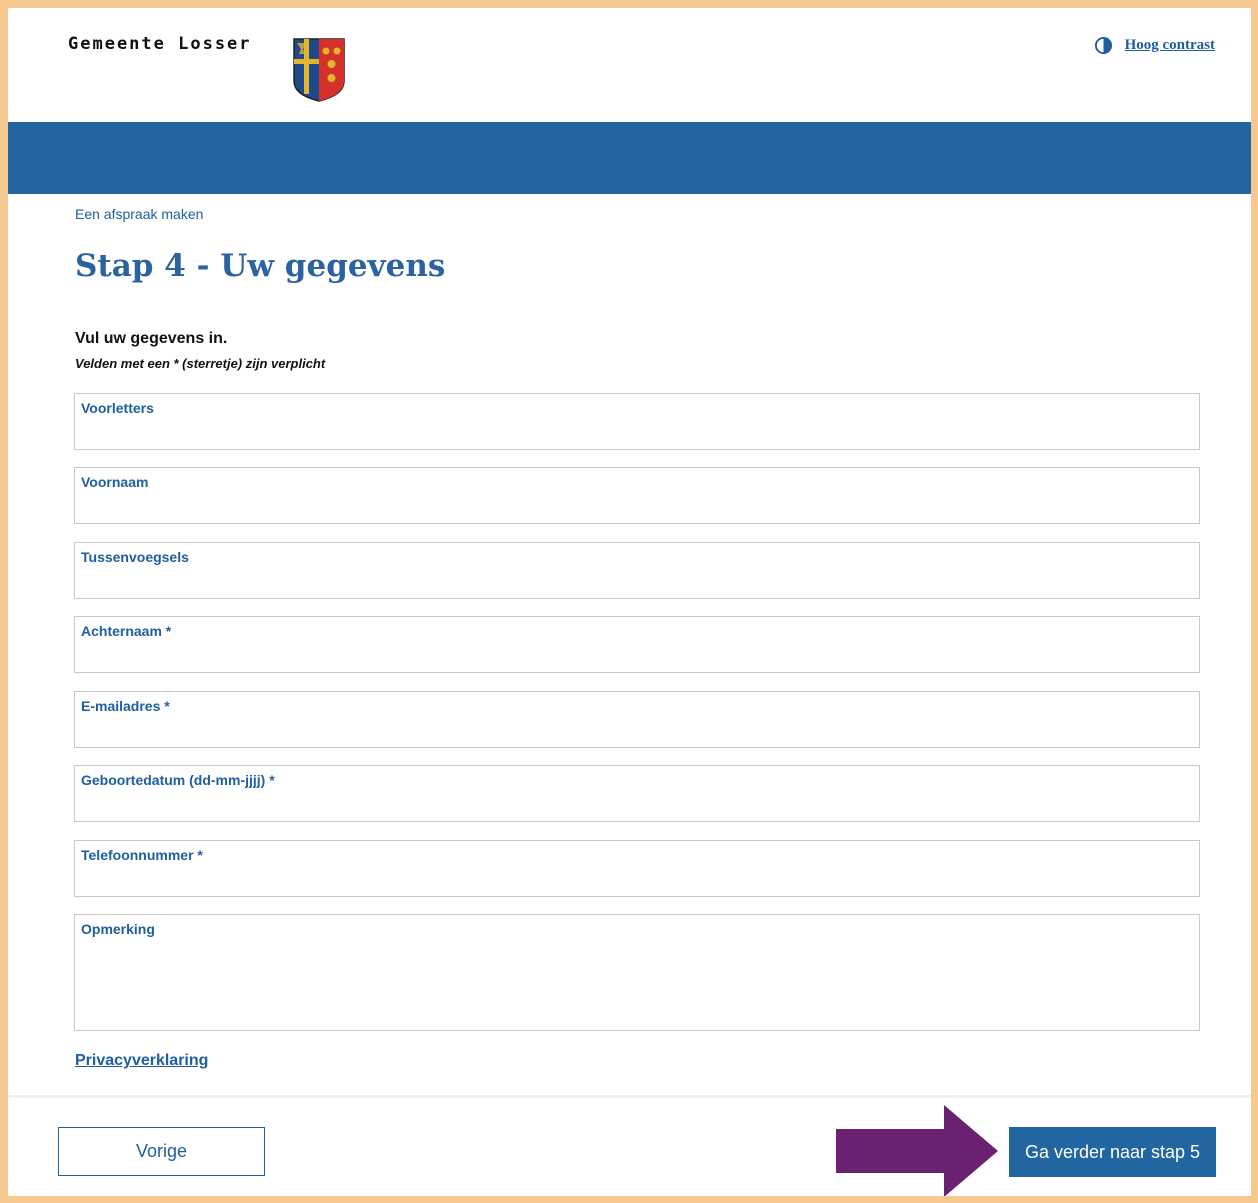 This screenshot has height=1203, width=1258. I want to click on birthdate-field: Geboortedatum (dd-mm-jjjj) *, so click(637, 793).